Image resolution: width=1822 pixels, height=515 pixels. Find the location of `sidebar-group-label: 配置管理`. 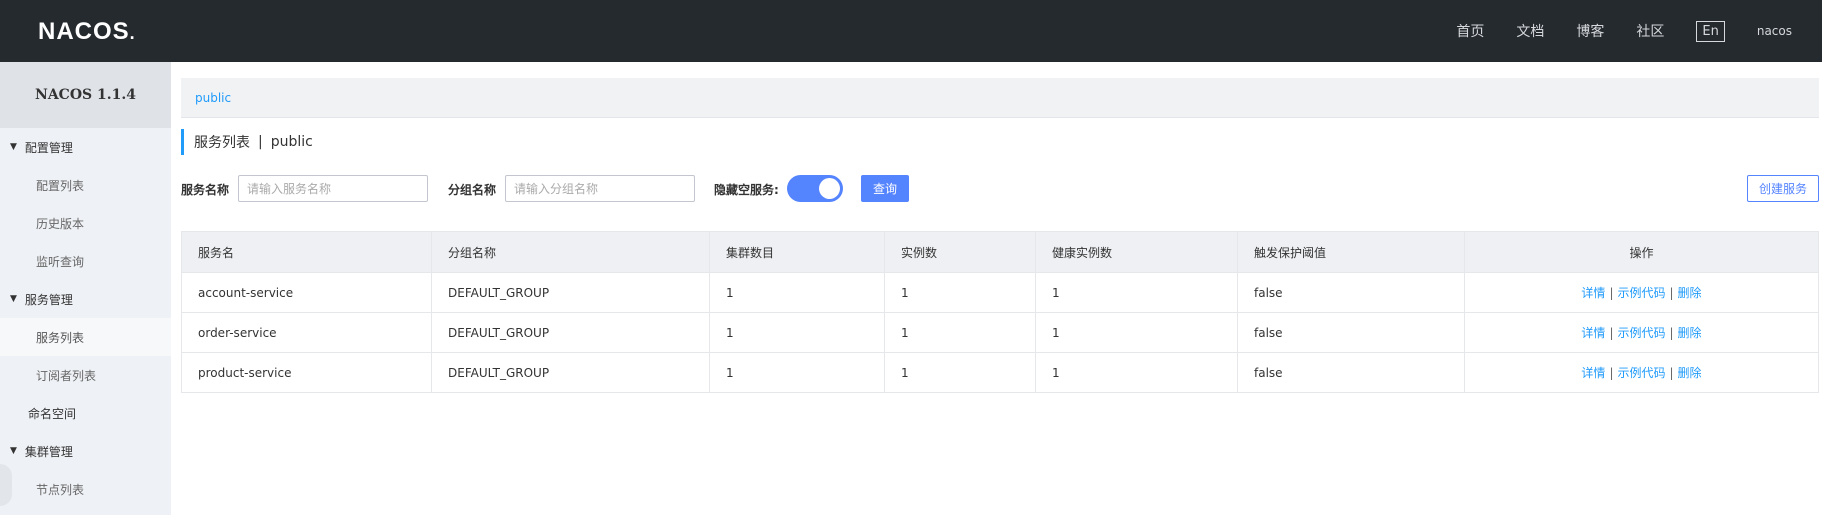

sidebar-group-label: 配置管理 is located at coordinates (48, 147).